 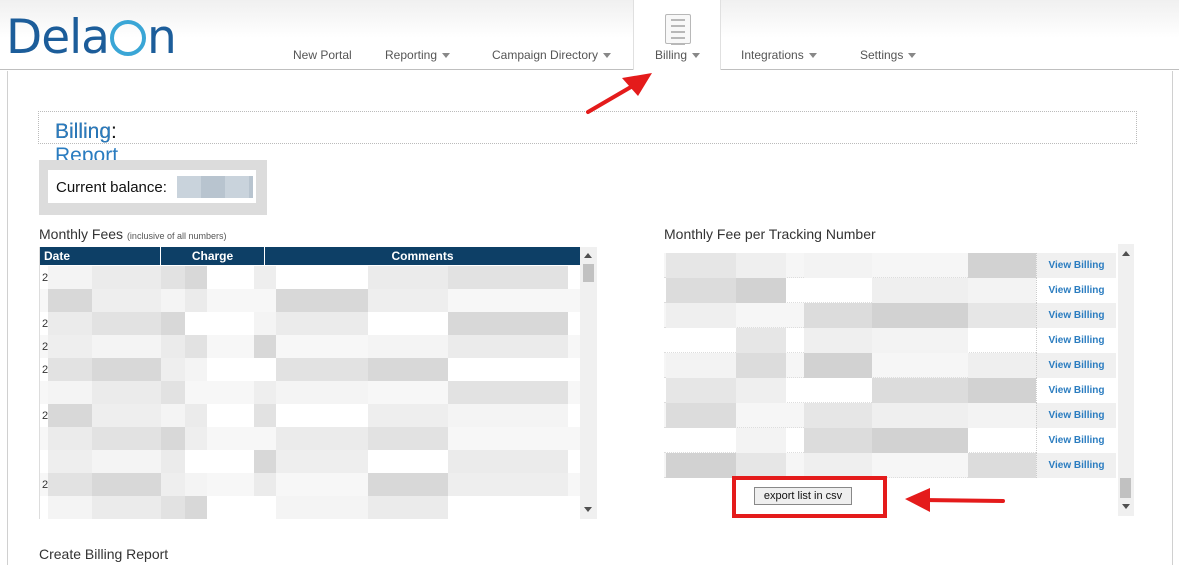 What do you see at coordinates (619, 93) in the screenshot?
I see `annotation-arrow-billing` at bounding box center [619, 93].